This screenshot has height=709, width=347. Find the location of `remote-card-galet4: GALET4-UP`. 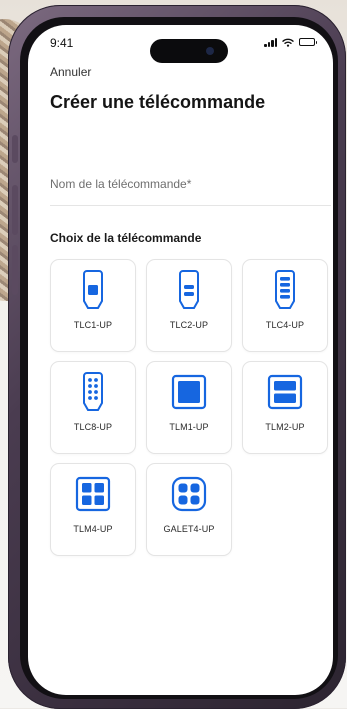

remote-card-galet4: GALET4-UP is located at coordinates (189, 509).